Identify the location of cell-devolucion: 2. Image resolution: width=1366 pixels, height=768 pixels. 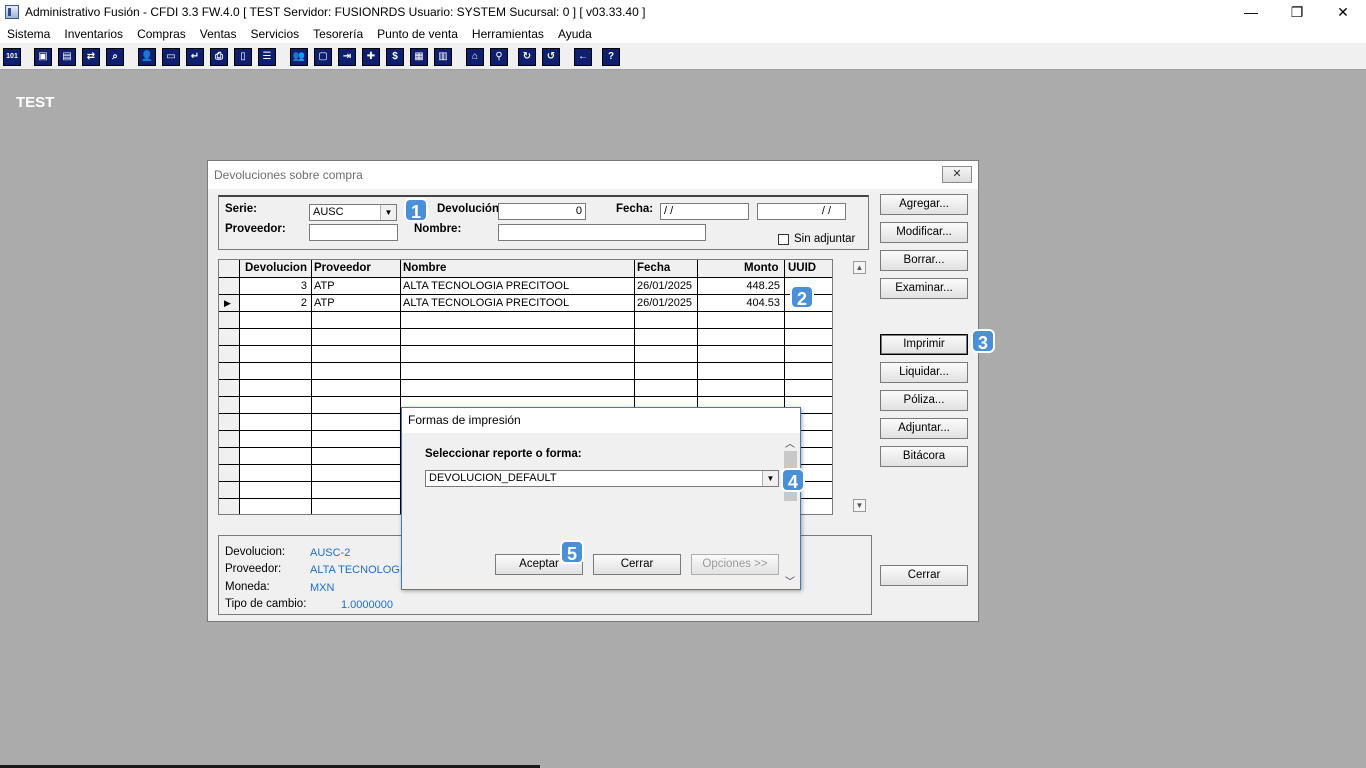
(303, 303).